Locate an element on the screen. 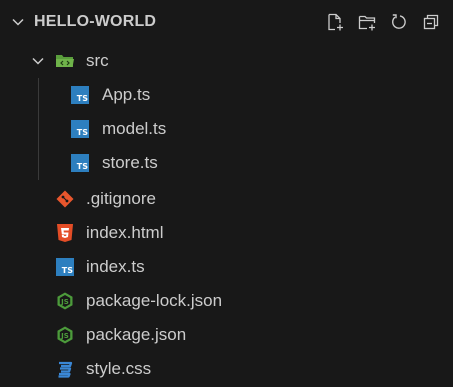 This screenshot has height=387, width=453. tree-item-package-lock-json: JS package-lock.json is located at coordinates (226, 301).